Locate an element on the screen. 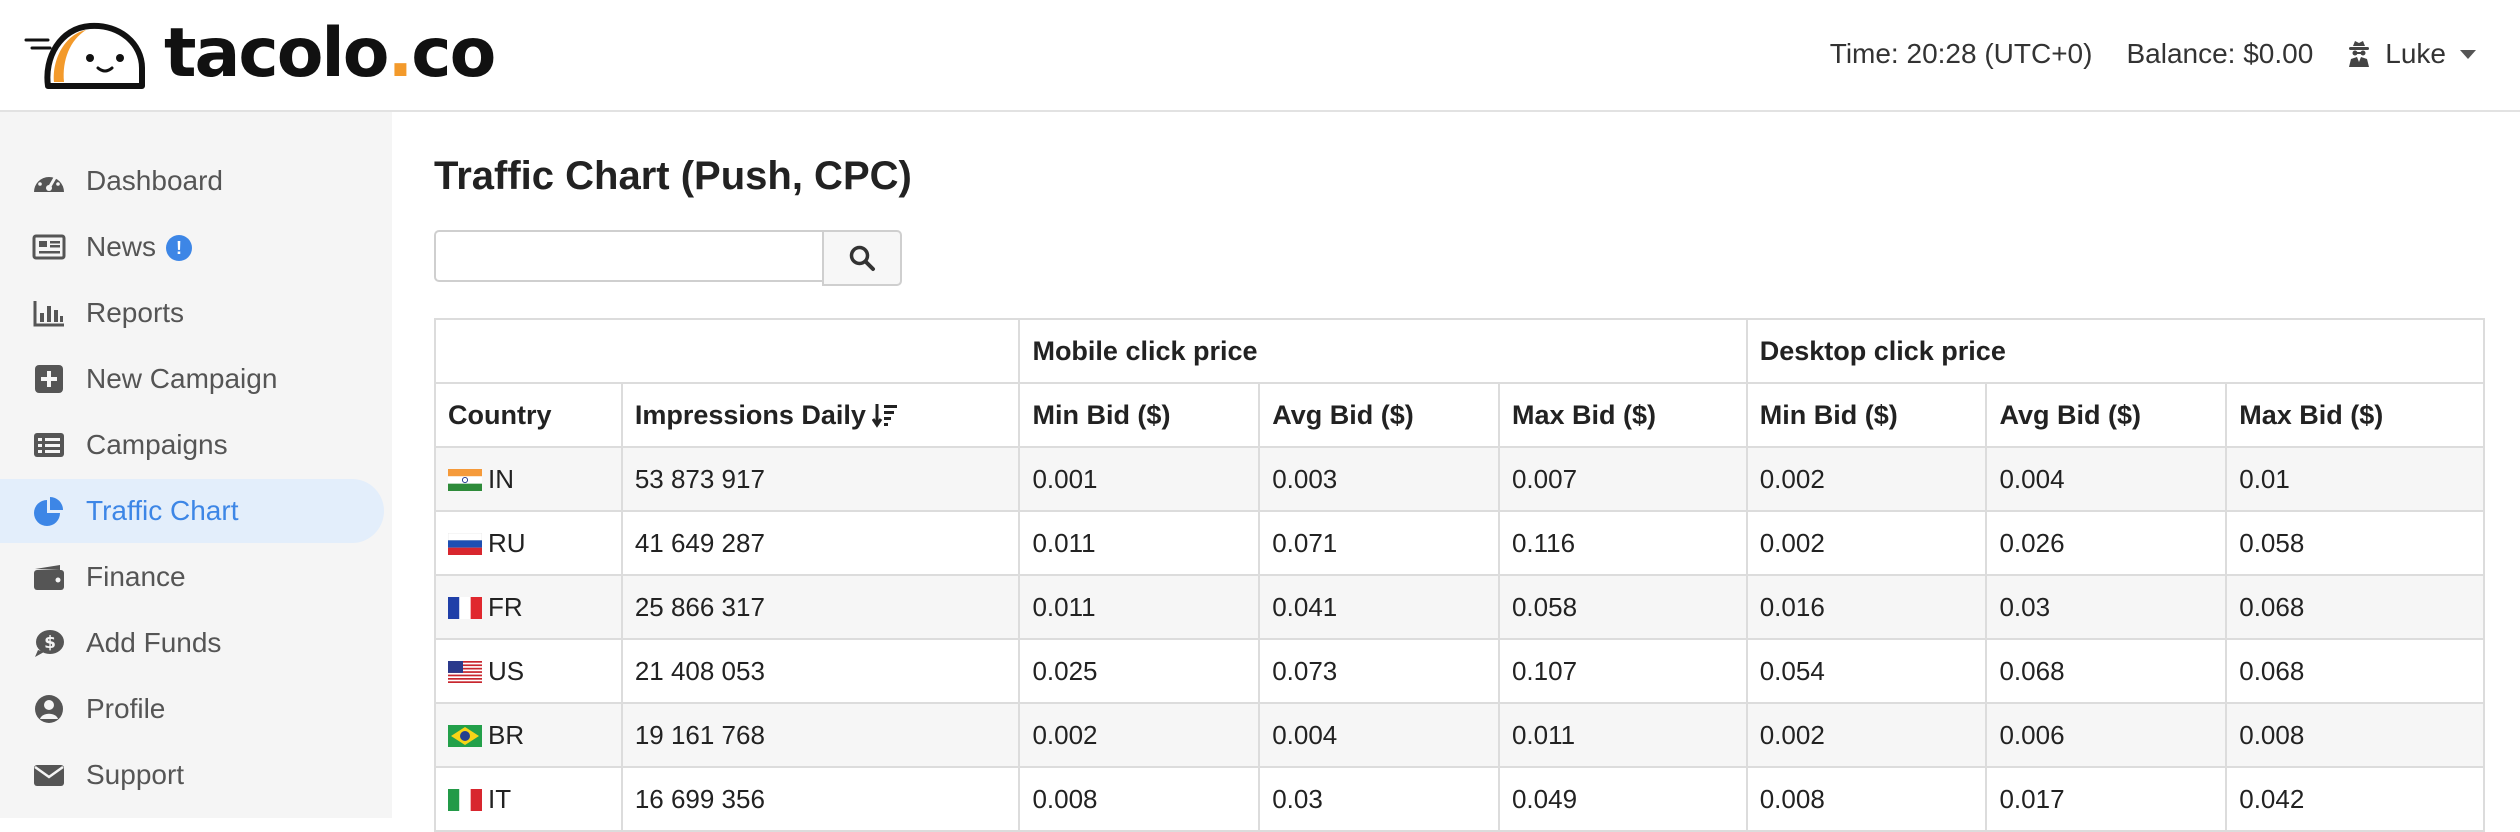  sidebar-item-new-campaign: New Campaign is located at coordinates (192, 379).